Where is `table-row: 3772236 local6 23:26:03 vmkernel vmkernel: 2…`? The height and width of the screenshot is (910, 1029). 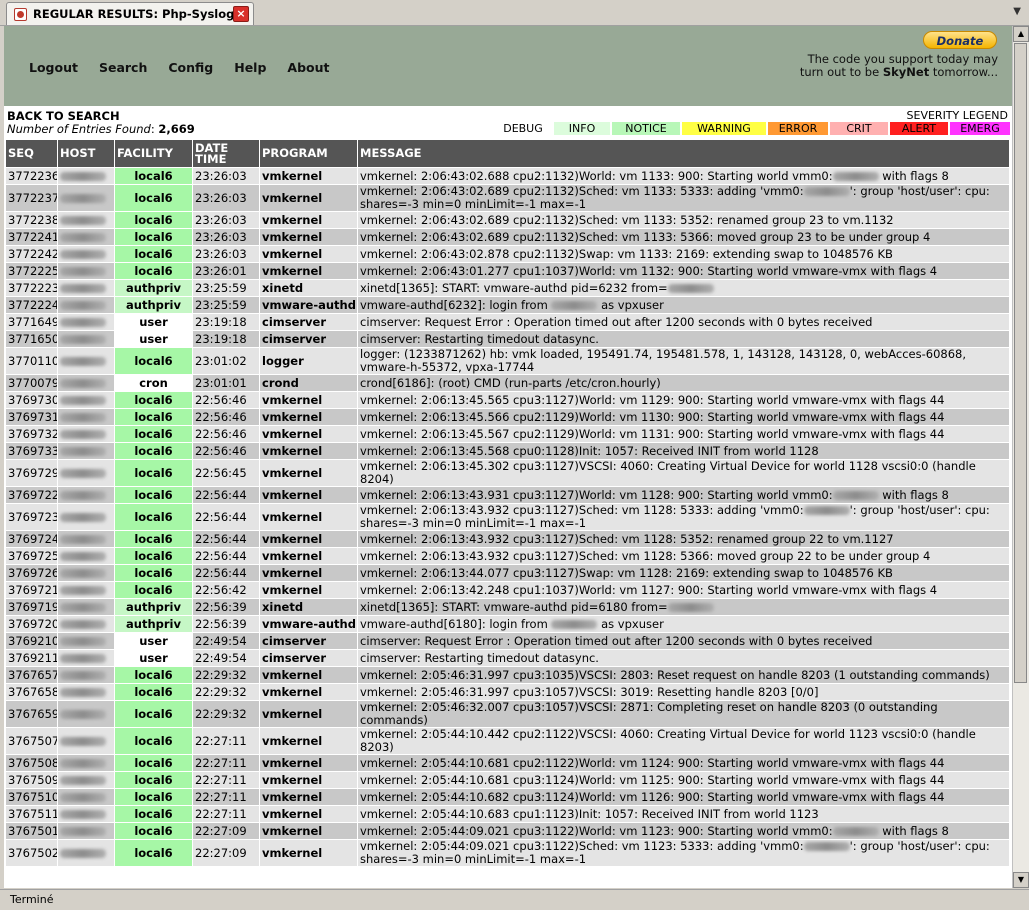
table-row: 3772236 local6 23:26:03 vmkernel vmkernel: 2… is located at coordinates (507, 176).